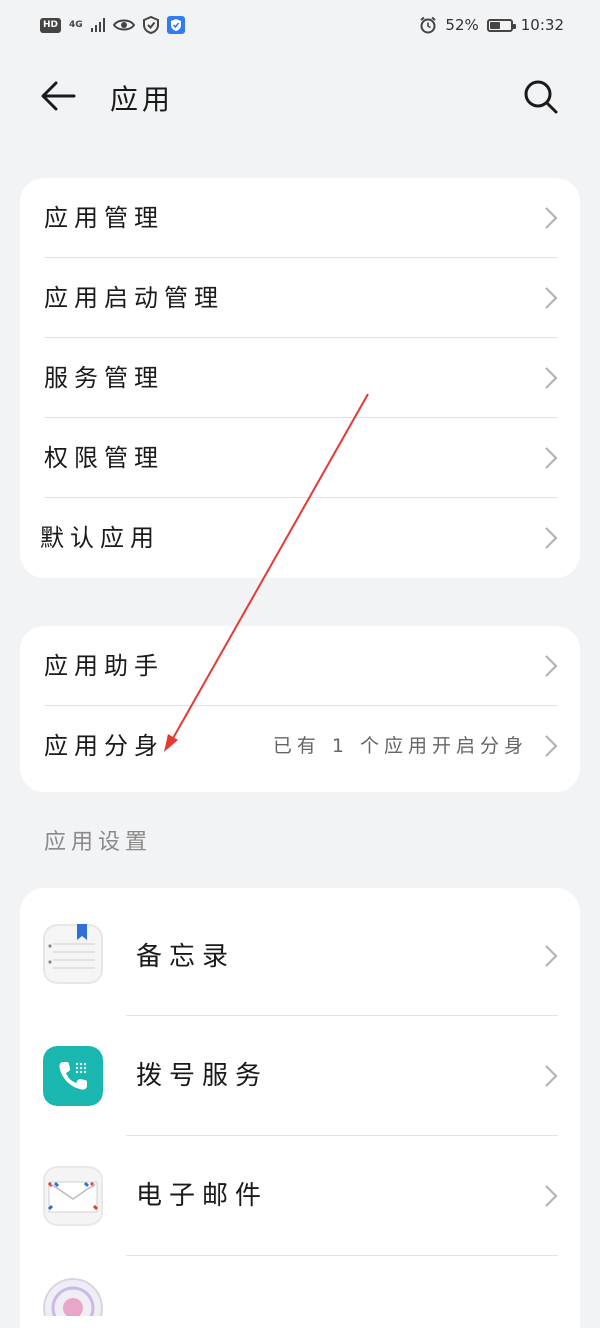 This screenshot has height=1328, width=600. Describe the element at coordinates (100, 538) in the screenshot. I see `menu-item-label: 默认应用` at that location.